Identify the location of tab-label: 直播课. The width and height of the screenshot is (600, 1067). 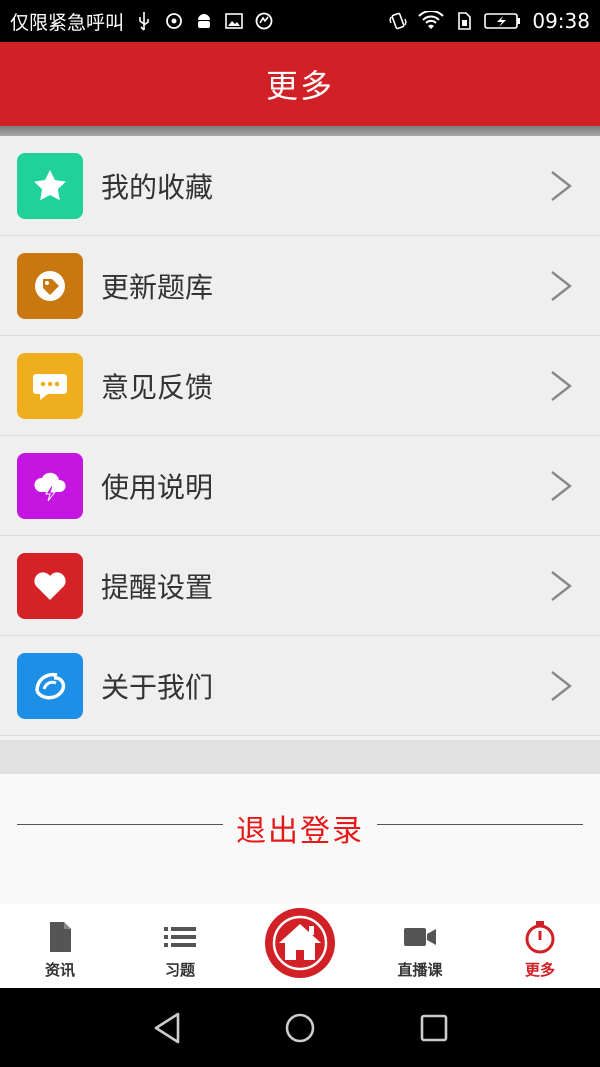
(420, 970).